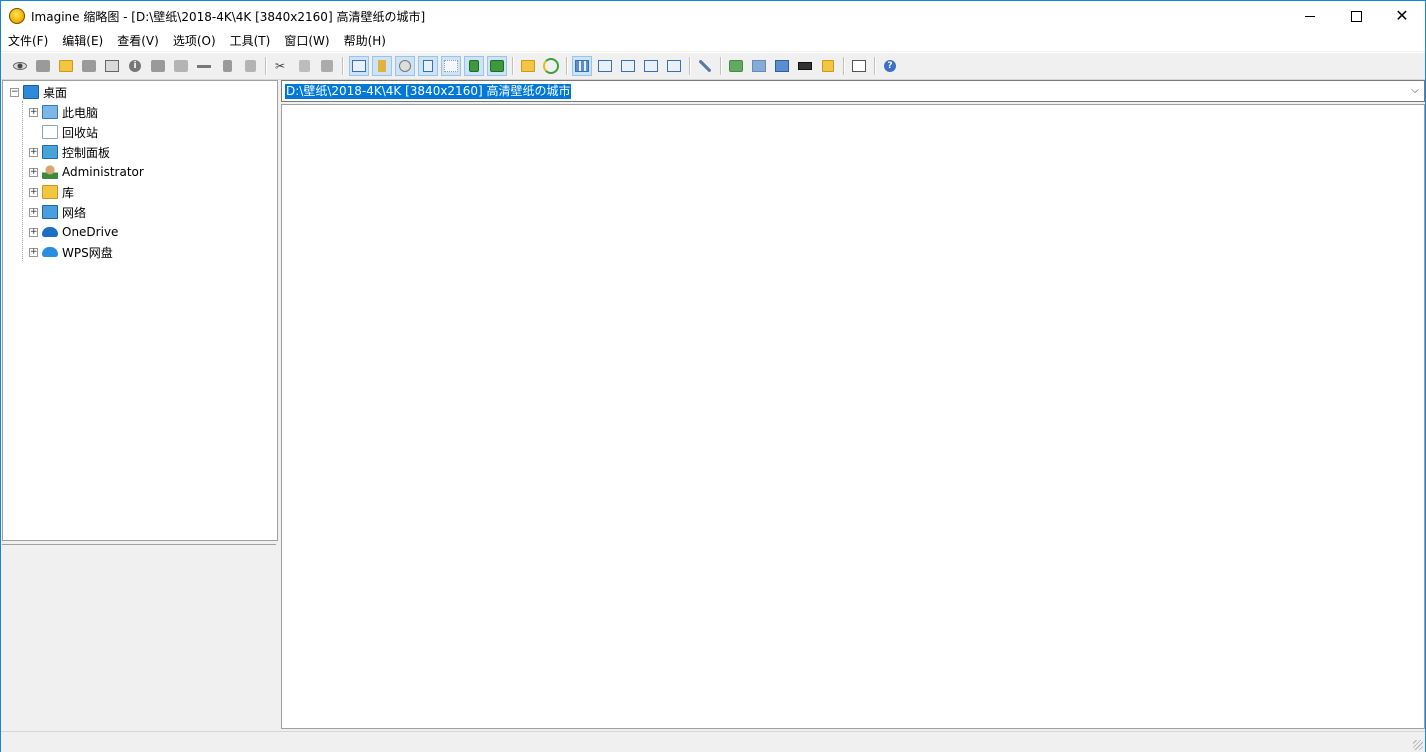 This screenshot has height=752, width=1426. I want to click on capture-icon, so click(782, 66).